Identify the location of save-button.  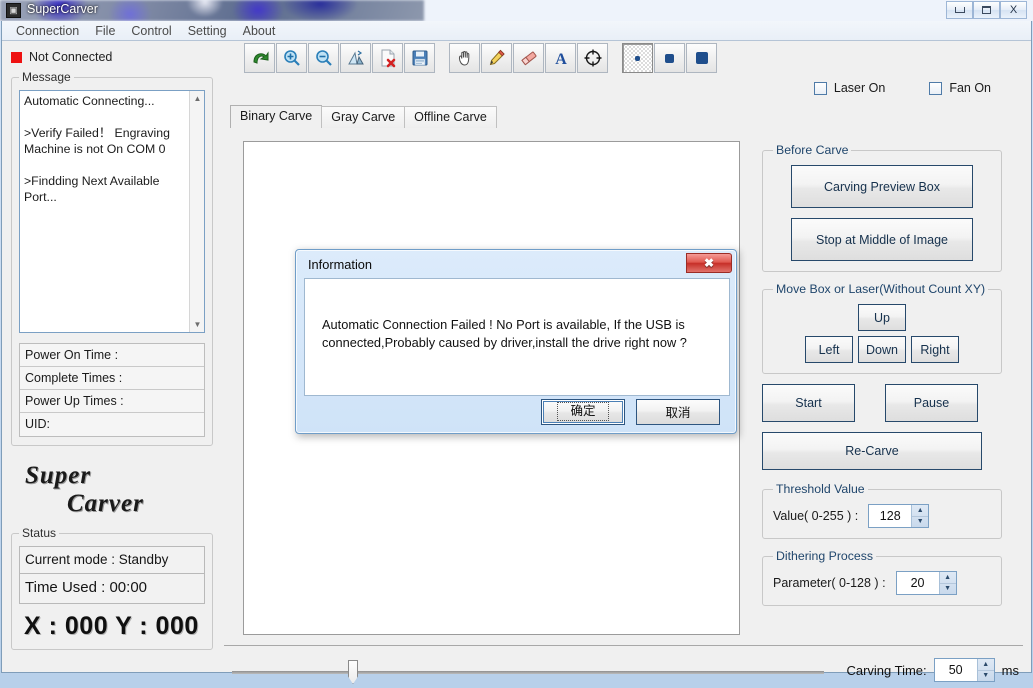
(419, 58).